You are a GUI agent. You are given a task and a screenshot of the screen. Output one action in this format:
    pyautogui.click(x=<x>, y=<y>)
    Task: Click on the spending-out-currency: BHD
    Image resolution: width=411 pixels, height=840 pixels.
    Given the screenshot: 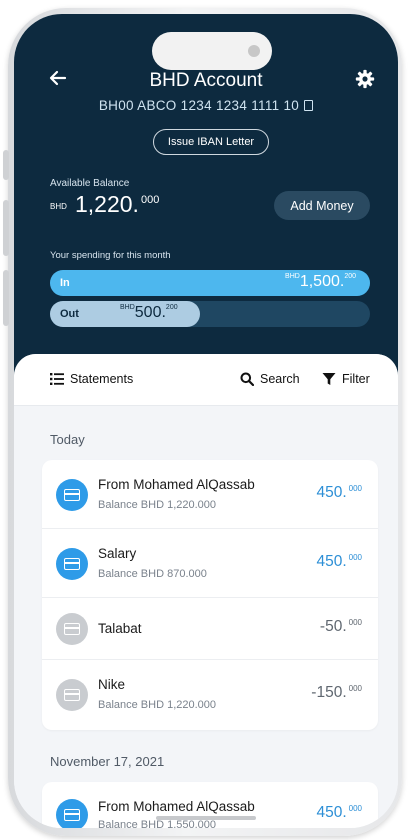 What is the action you would take?
    pyautogui.click(x=127, y=307)
    